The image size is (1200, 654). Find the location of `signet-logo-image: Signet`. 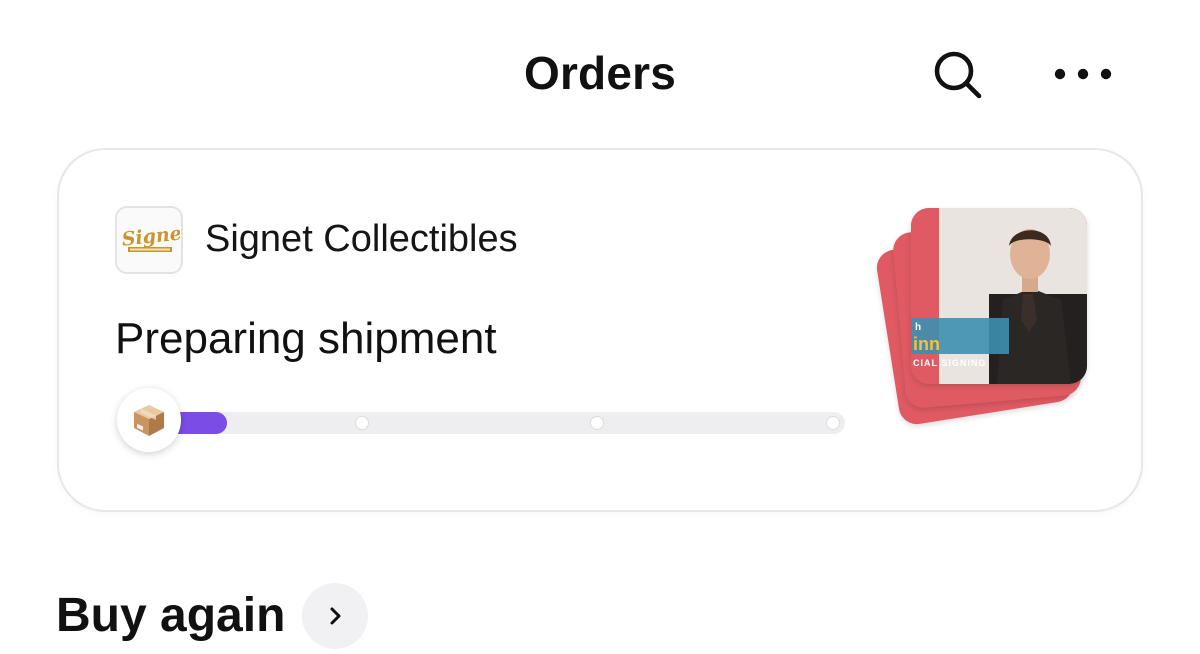

signet-logo-image: Signet is located at coordinates (150, 237).